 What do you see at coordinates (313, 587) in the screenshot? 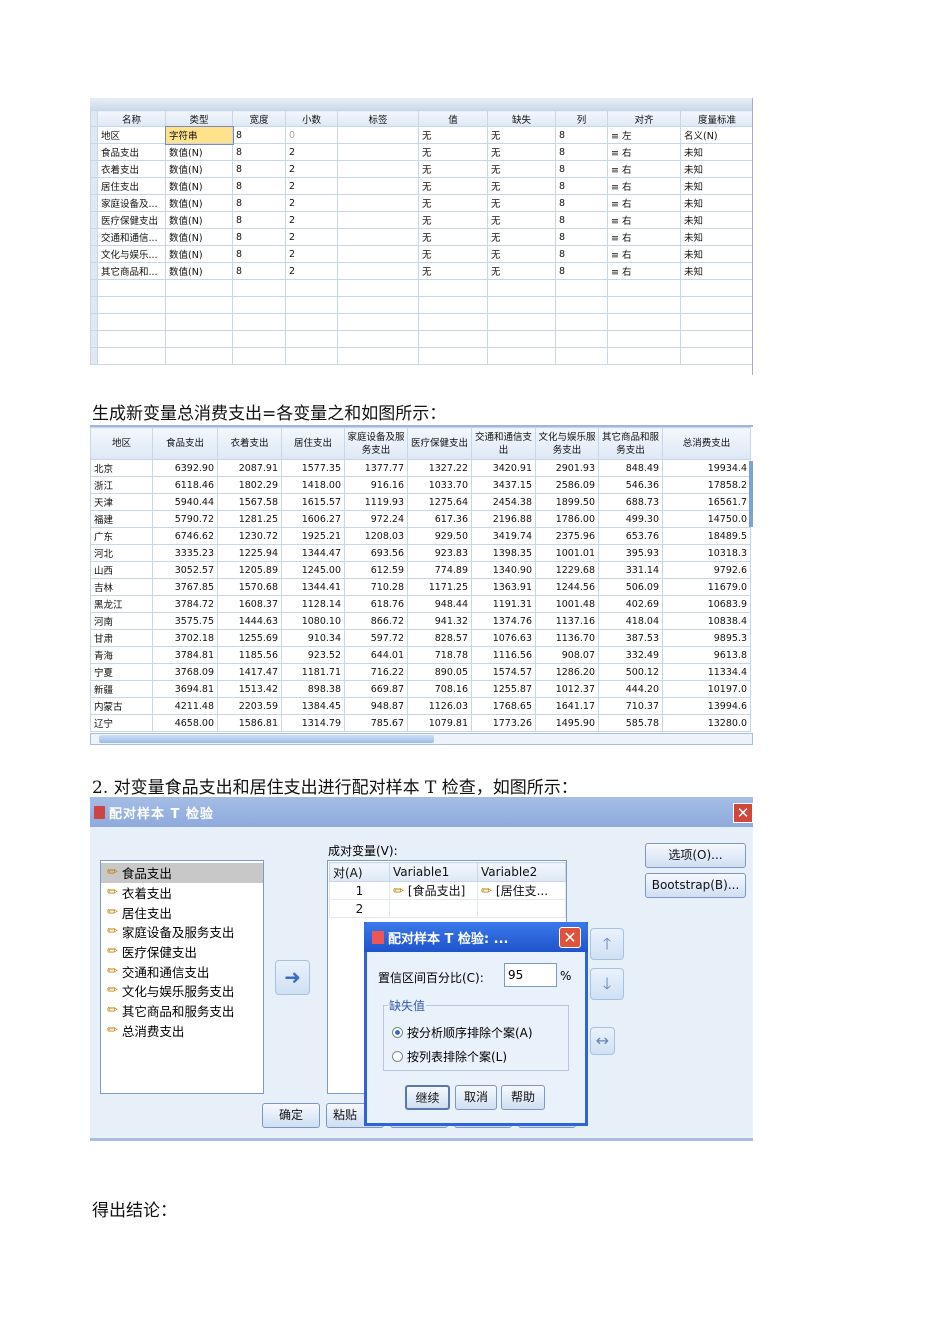
I see `table-cell: 1344.41` at bounding box center [313, 587].